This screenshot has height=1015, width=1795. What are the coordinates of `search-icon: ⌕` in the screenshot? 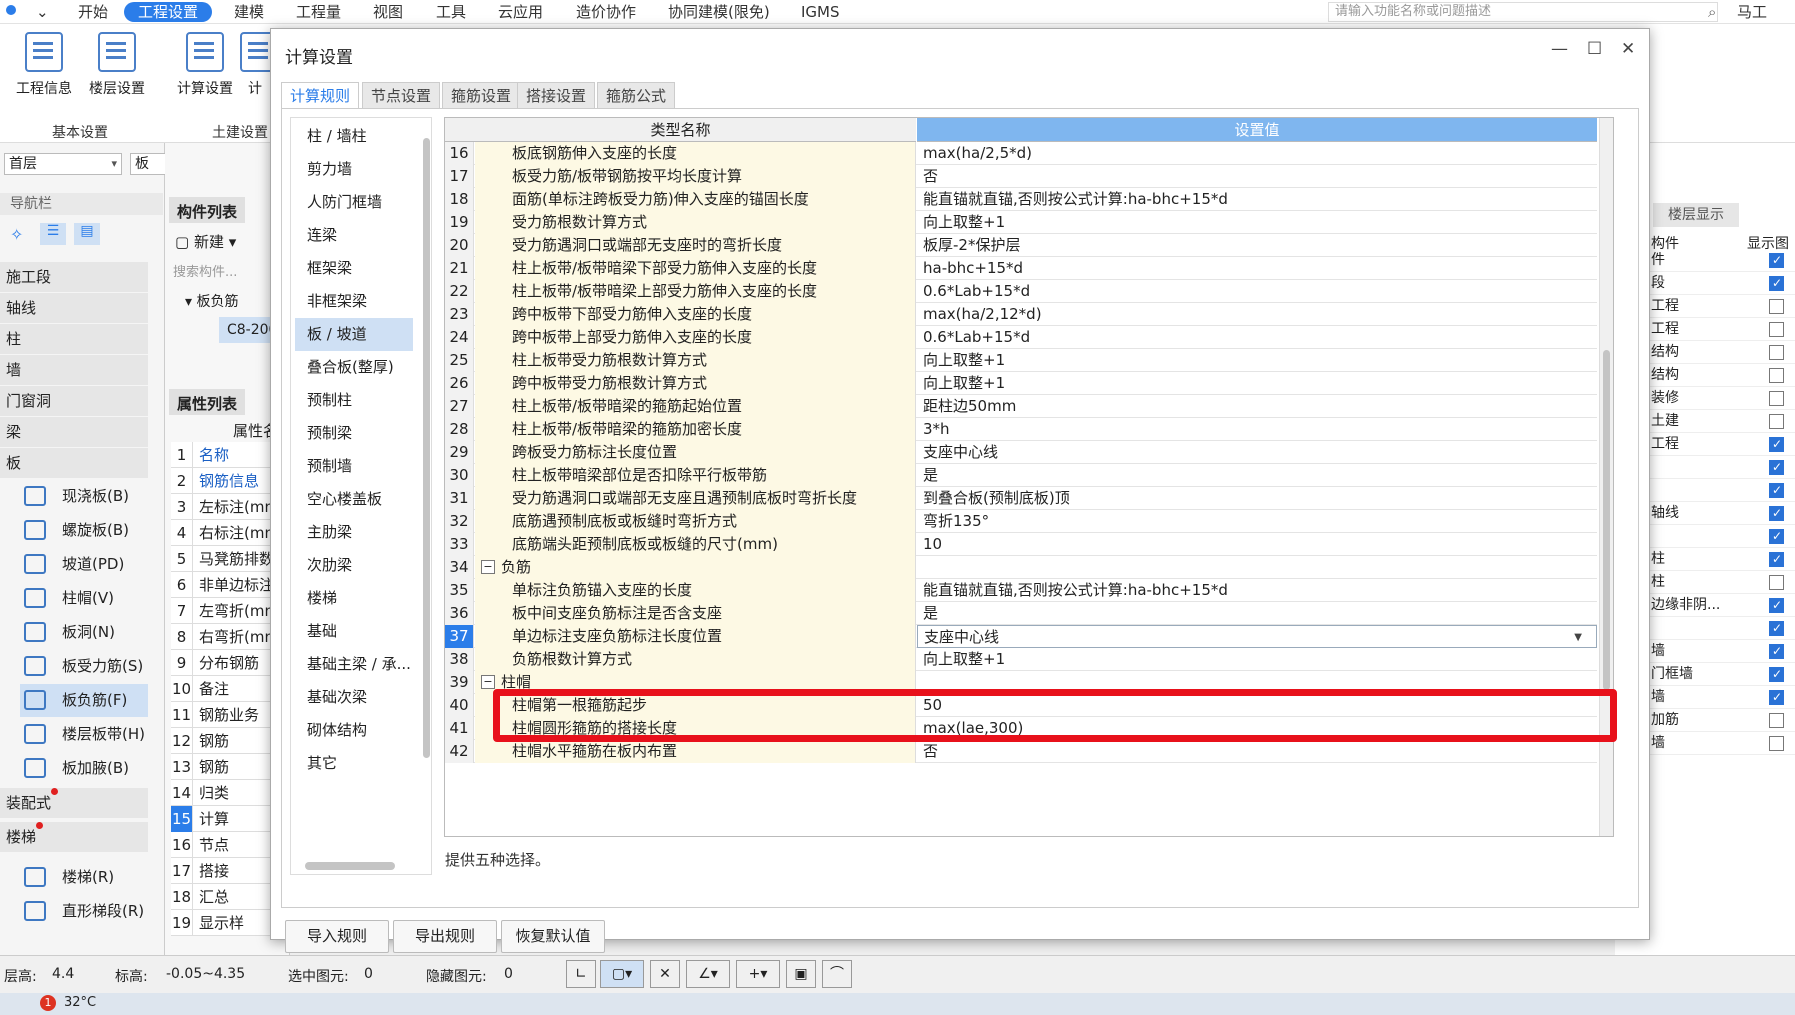 It's located at (1712, 12).